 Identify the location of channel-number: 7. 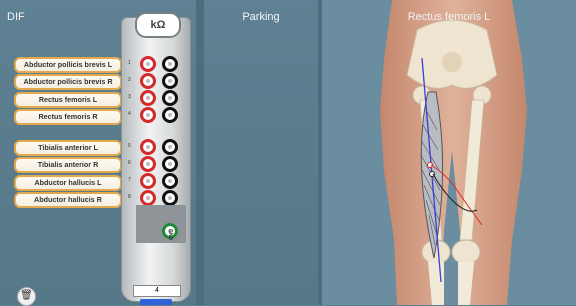
(129, 180).